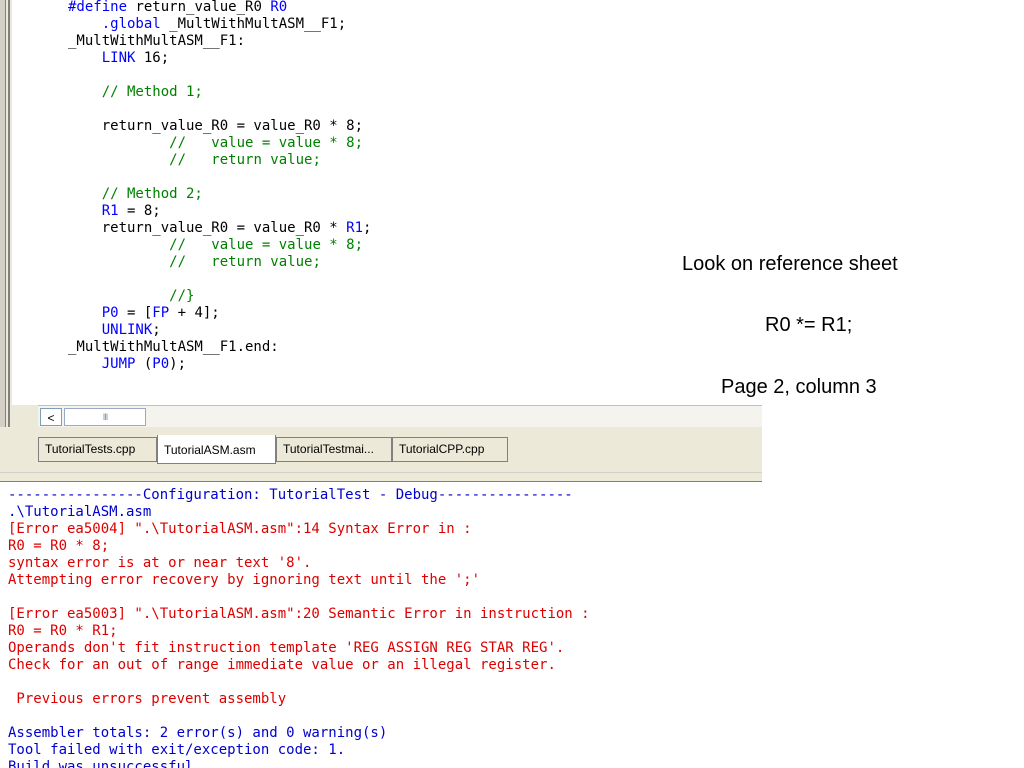 The image size is (1024, 768). I want to click on code-line: 15 // value = value * 8;, so click(214, 143).